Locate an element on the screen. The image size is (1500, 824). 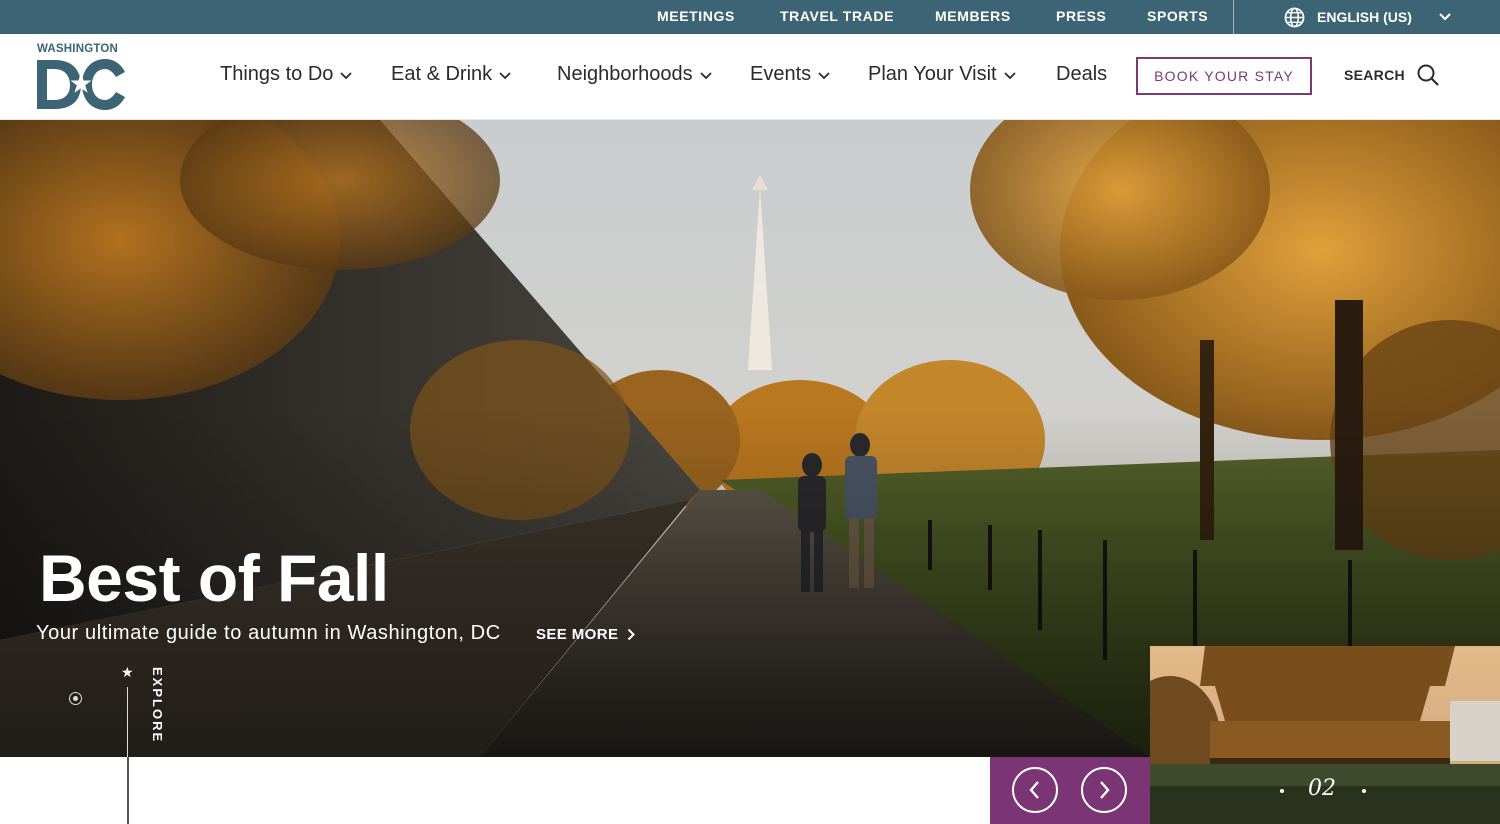
nav-label: Neighborhoods is located at coordinates (625, 74).